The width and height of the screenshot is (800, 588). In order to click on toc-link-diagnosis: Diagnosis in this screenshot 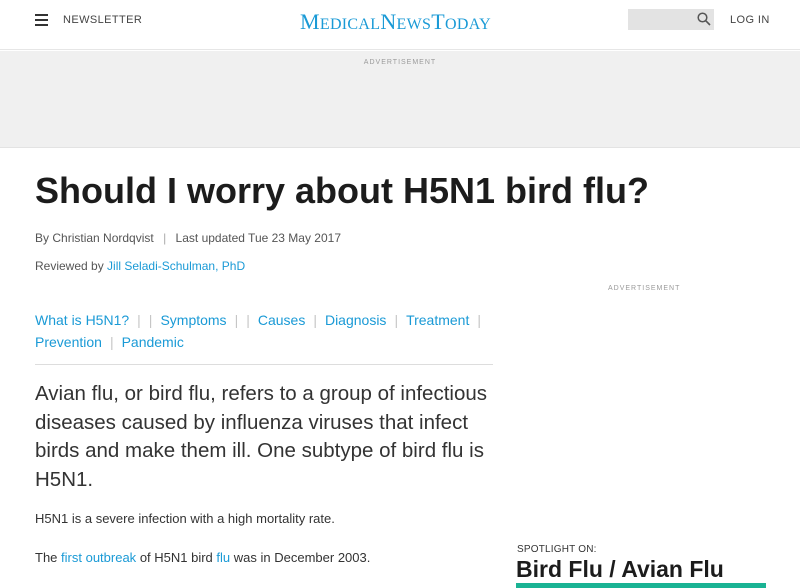, I will do `click(355, 320)`.